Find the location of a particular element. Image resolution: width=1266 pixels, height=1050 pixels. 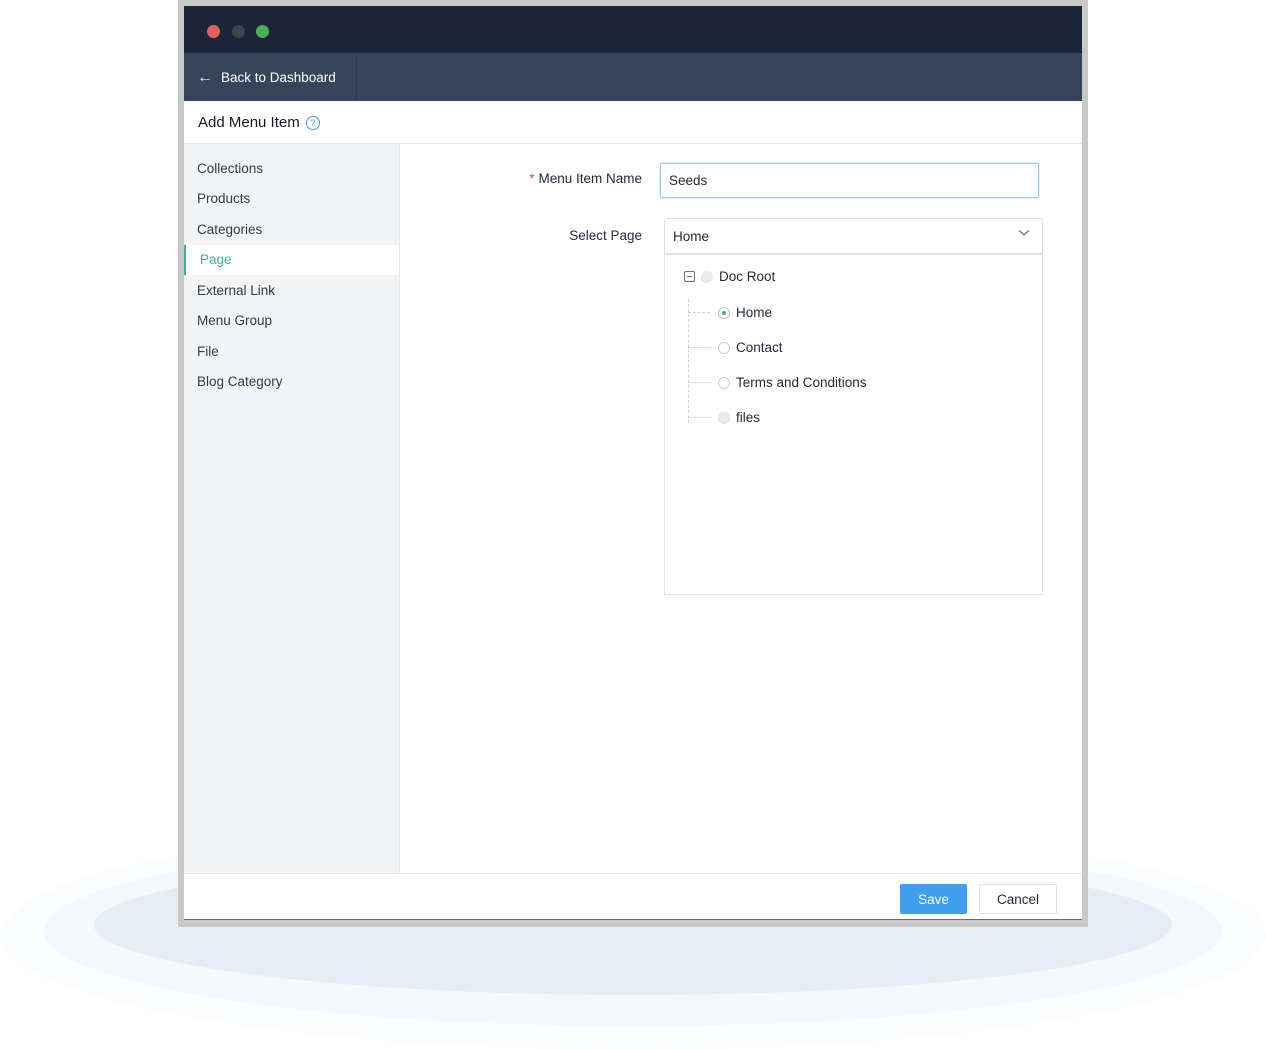

menu-item-name-label: * Menu Item Name is located at coordinates (585, 178).